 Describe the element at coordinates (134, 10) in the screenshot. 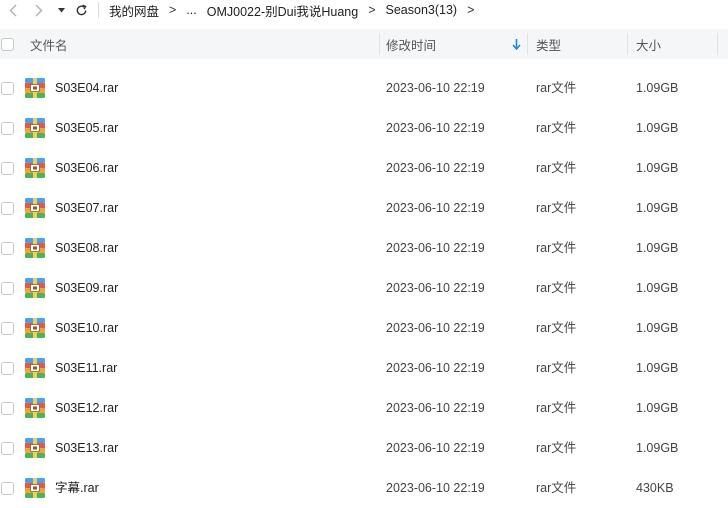

I see `breadcrumb-item-root: 我的网盘` at that location.